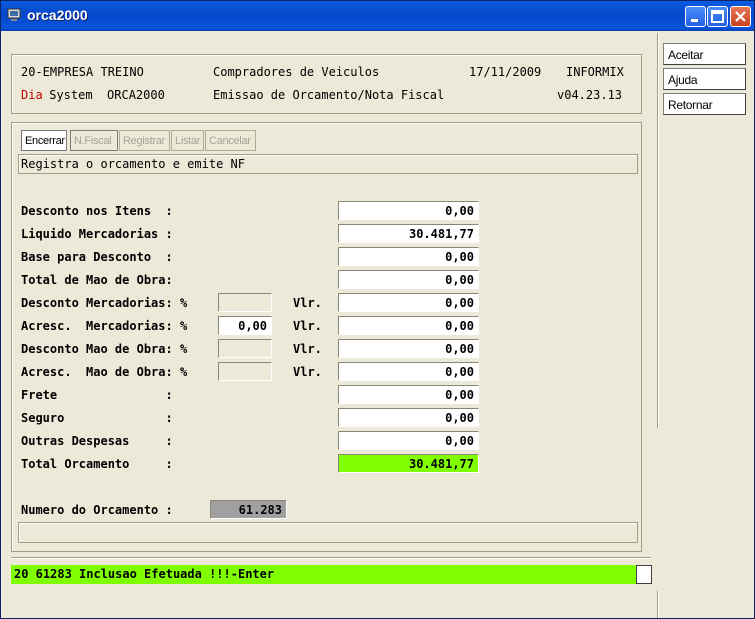 This screenshot has width=755, height=619. What do you see at coordinates (408, 256) in the screenshot?
I see `base-desconto-field: 0,00` at bounding box center [408, 256].